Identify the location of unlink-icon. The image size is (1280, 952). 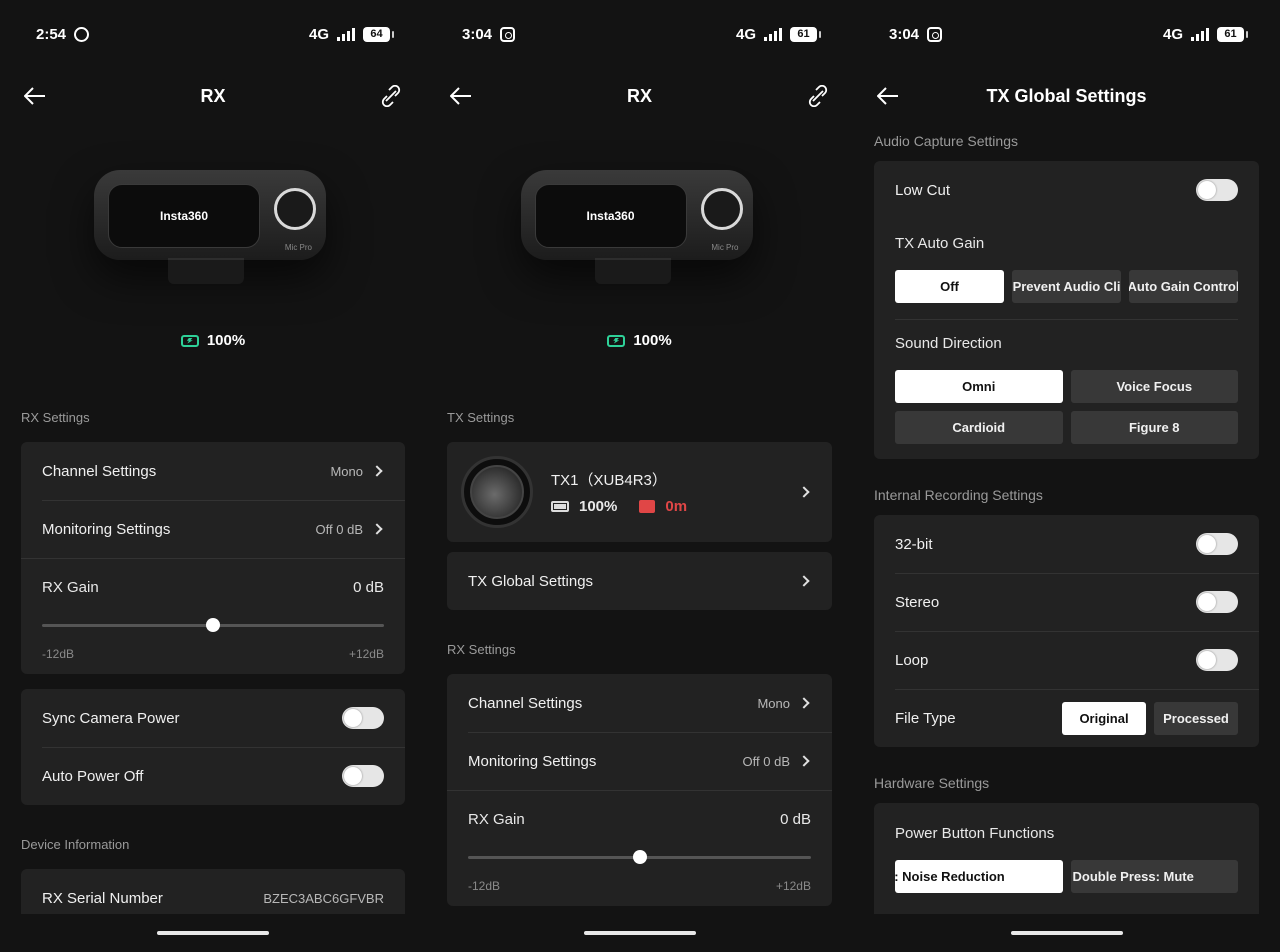
(818, 96).